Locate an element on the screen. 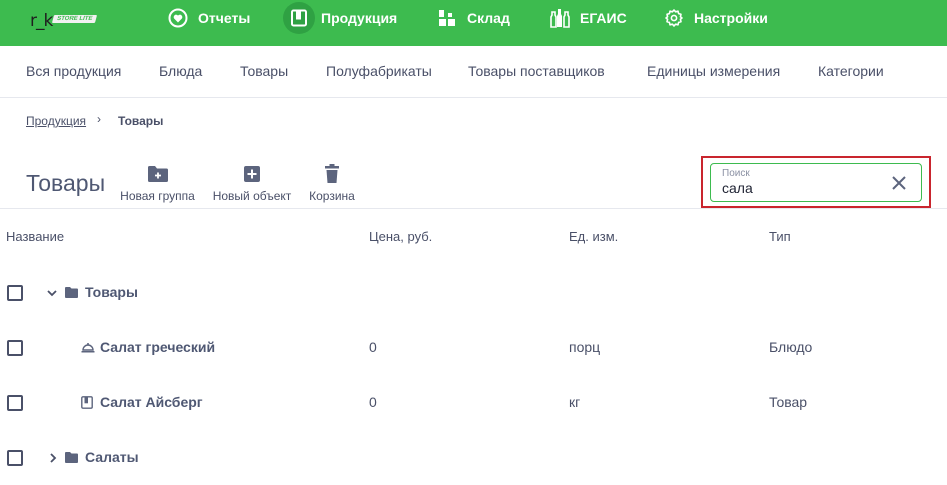 The height and width of the screenshot is (485, 947). trash-label: Корзина is located at coordinates (332, 196).